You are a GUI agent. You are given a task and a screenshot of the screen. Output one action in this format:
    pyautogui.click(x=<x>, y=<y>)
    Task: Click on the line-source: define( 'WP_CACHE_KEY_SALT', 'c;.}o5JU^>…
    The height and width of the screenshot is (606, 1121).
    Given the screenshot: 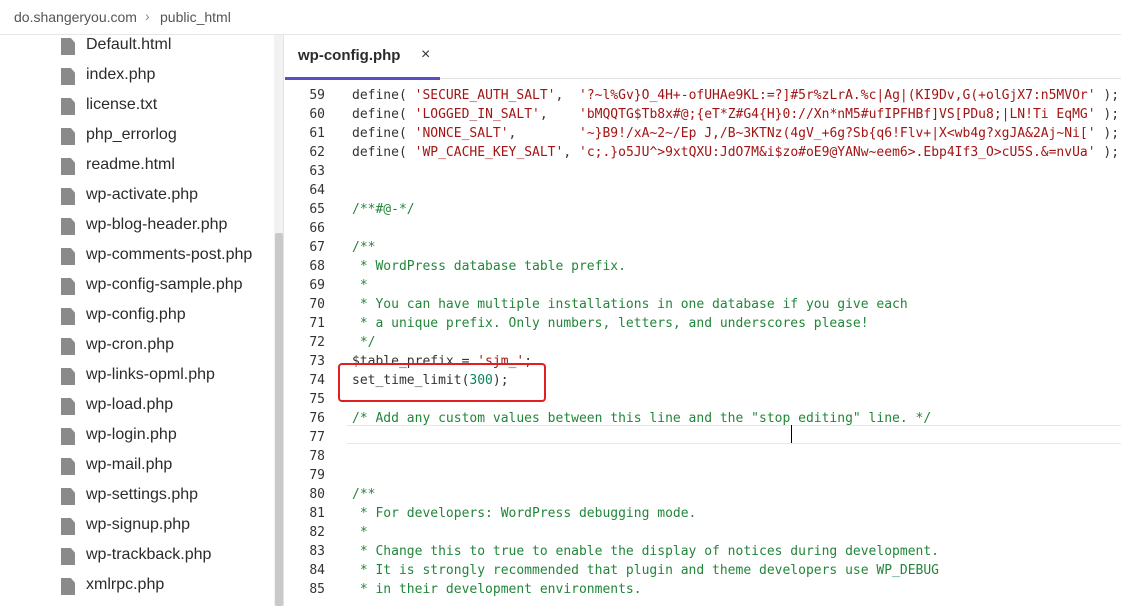 What is the action you would take?
    pyautogui.click(x=736, y=152)
    